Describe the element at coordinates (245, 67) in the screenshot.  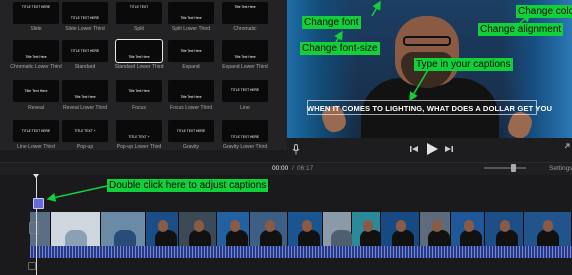
I see `title-name: Expand Lower Third` at that location.